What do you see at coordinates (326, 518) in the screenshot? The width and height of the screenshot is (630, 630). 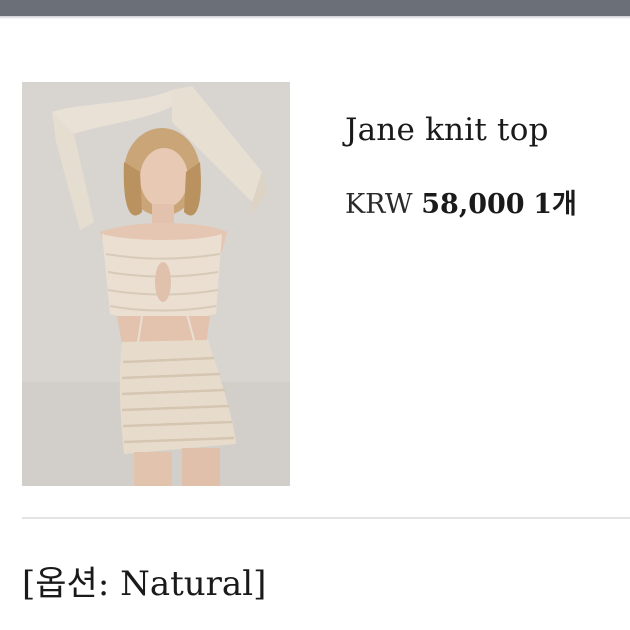 I see `divider` at bounding box center [326, 518].